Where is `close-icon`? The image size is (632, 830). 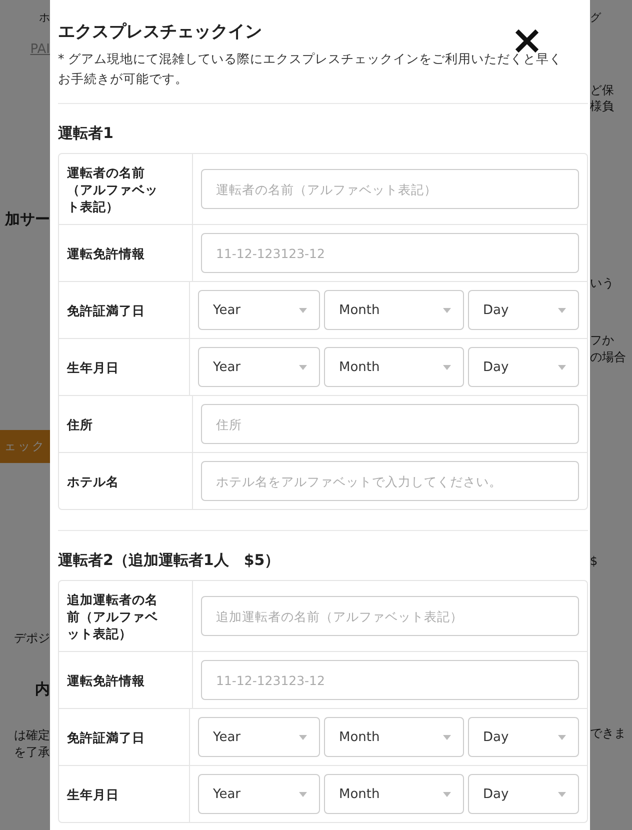
close-icon is located at coordinates (527, 41).